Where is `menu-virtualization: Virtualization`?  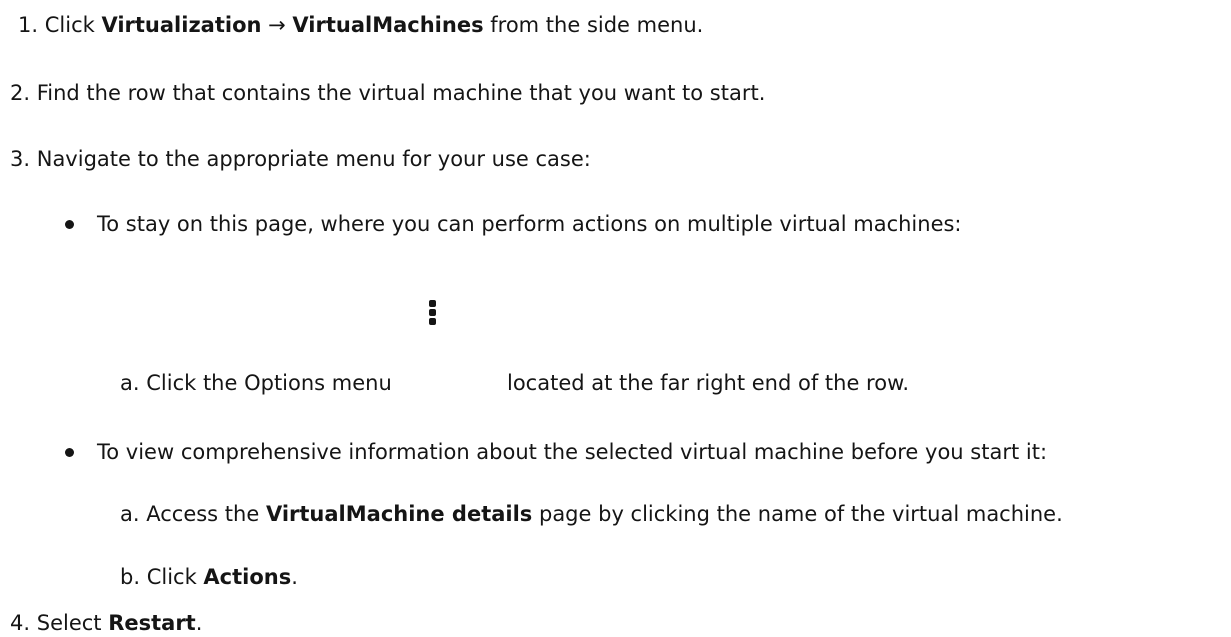 menu-virtualization: Virtualization is located at coordinates (181, 25).